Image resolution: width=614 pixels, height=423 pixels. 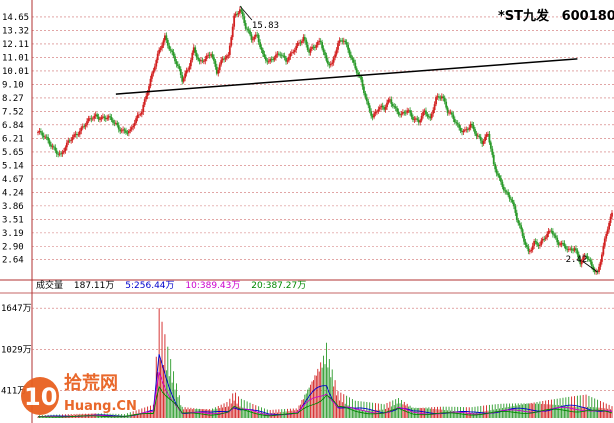 I want to click on price-y-tick: 8.27, so click(x=13, y=99).